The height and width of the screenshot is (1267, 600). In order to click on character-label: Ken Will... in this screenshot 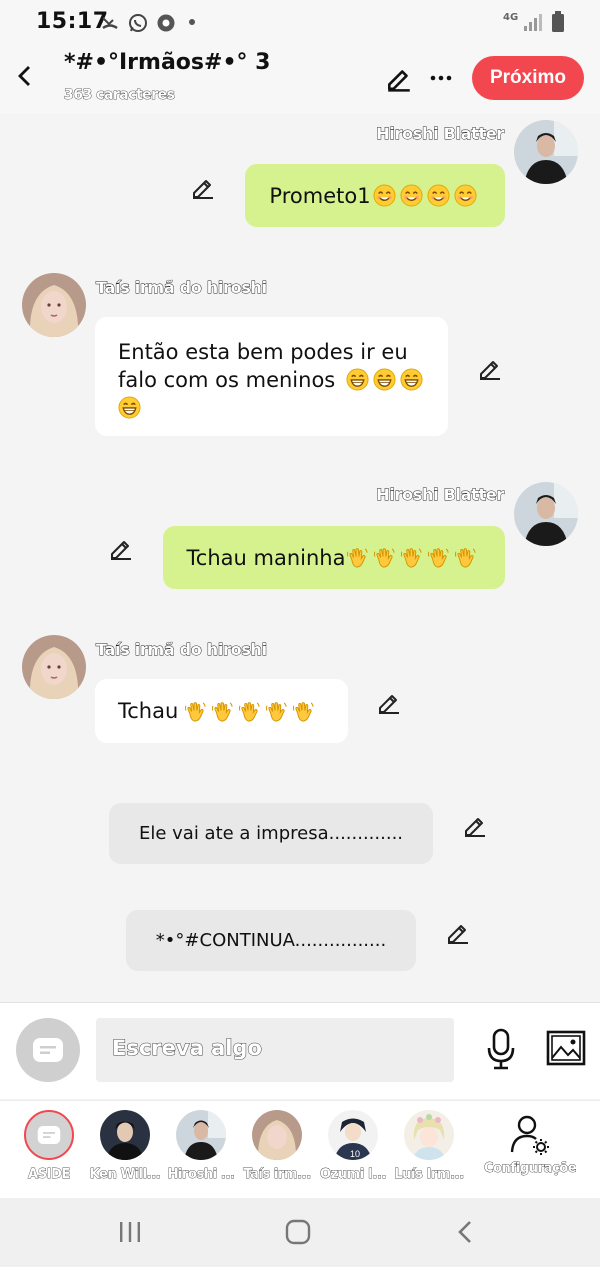, I will do `click(125, 1174)`.